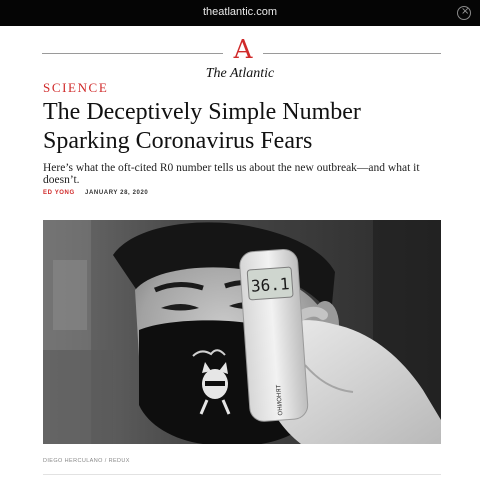 The height and width of the screenshot is (480, 480). I want to click on masthead-rule-left, so click(132, 53).